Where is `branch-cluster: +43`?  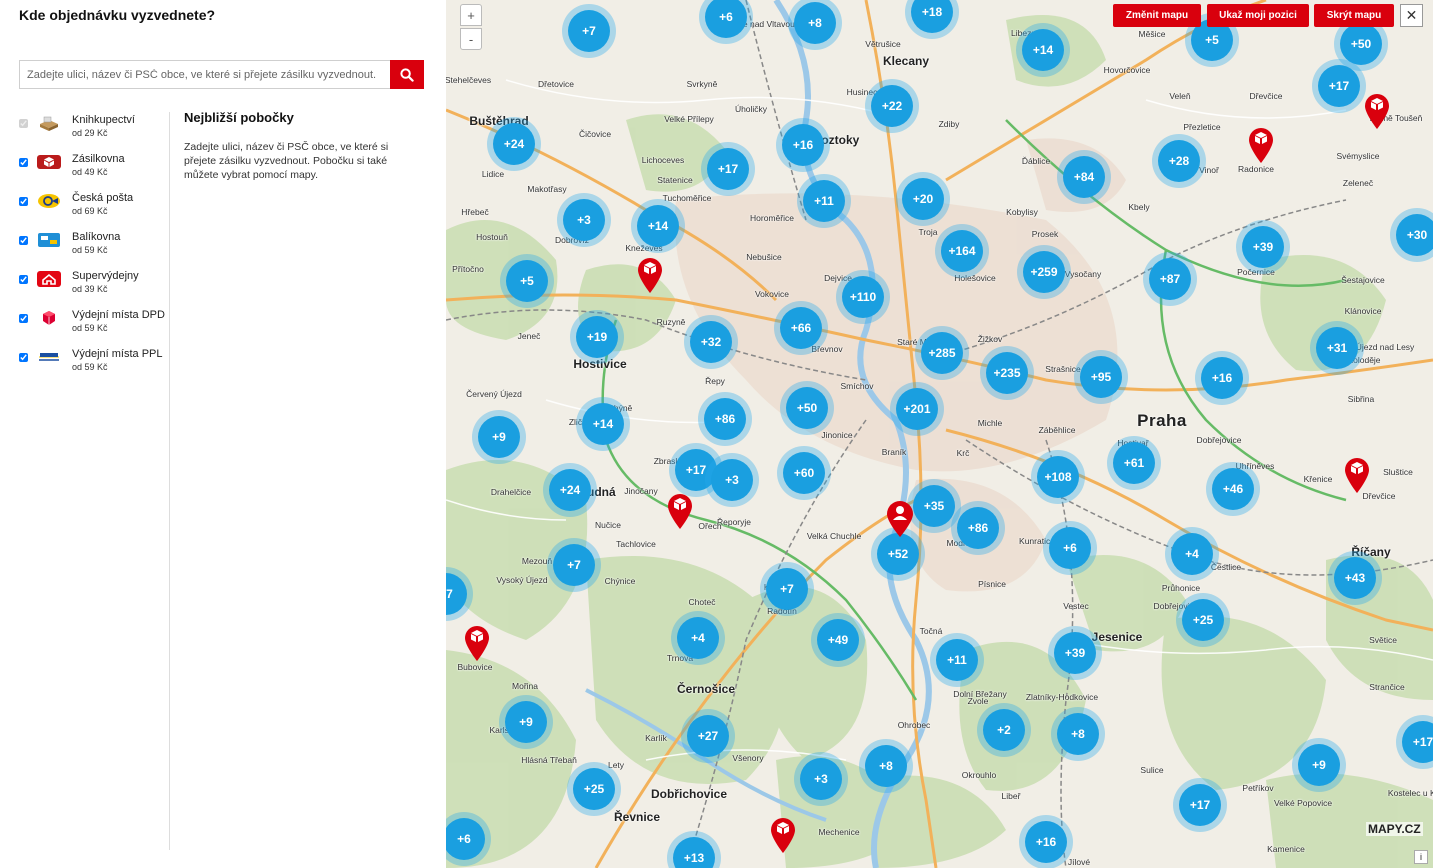
branch-cluster: +43 is located at coordinates (1355, 578).